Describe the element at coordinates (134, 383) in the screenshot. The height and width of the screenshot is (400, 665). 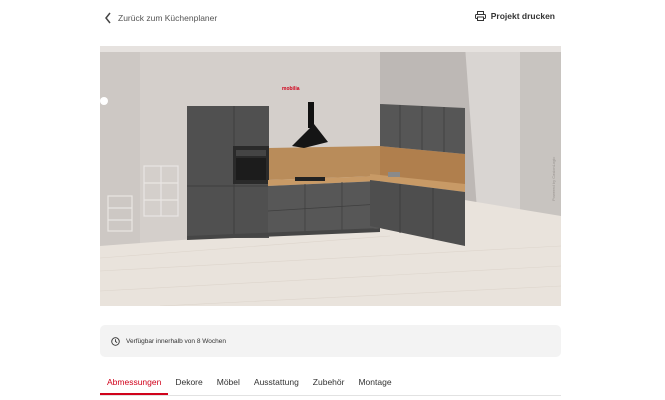
I see `tab-abmessungen: Abmessungen` at that location.